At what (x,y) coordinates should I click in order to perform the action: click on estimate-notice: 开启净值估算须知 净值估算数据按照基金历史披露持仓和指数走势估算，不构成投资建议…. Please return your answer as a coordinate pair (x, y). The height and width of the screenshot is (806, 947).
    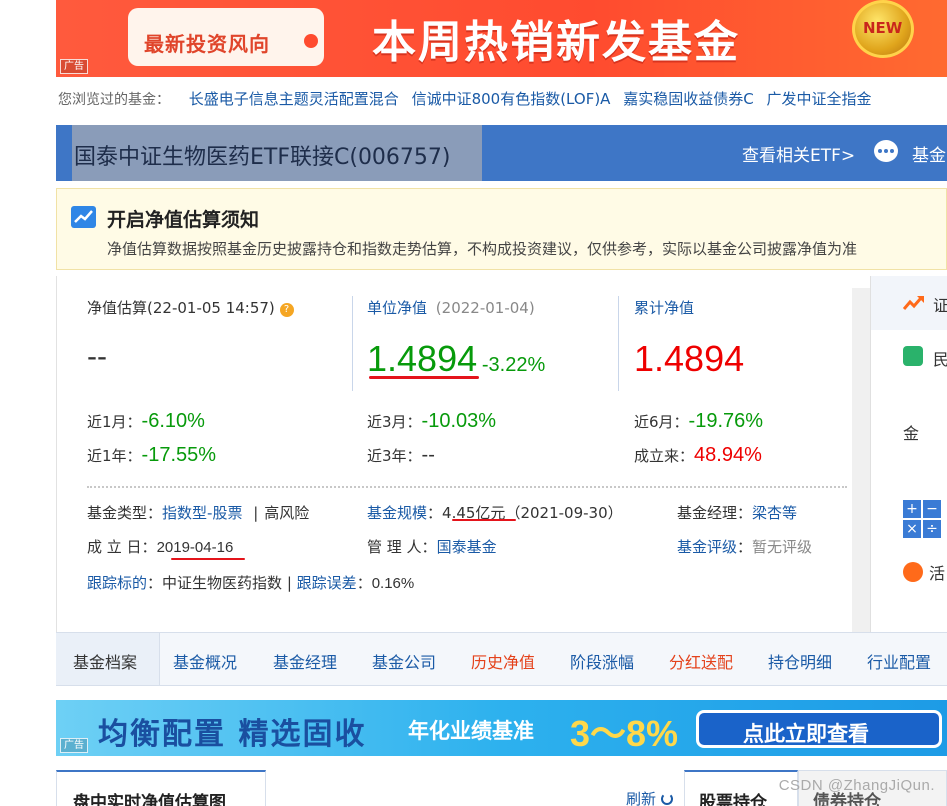
    Looking at the image, I should click on (501, 229).